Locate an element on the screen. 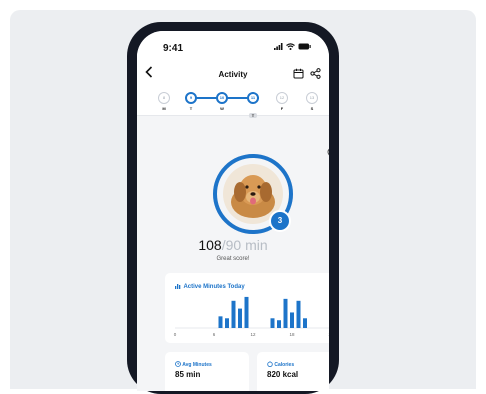  score-value: 108 is located at coordinates (210, 245).